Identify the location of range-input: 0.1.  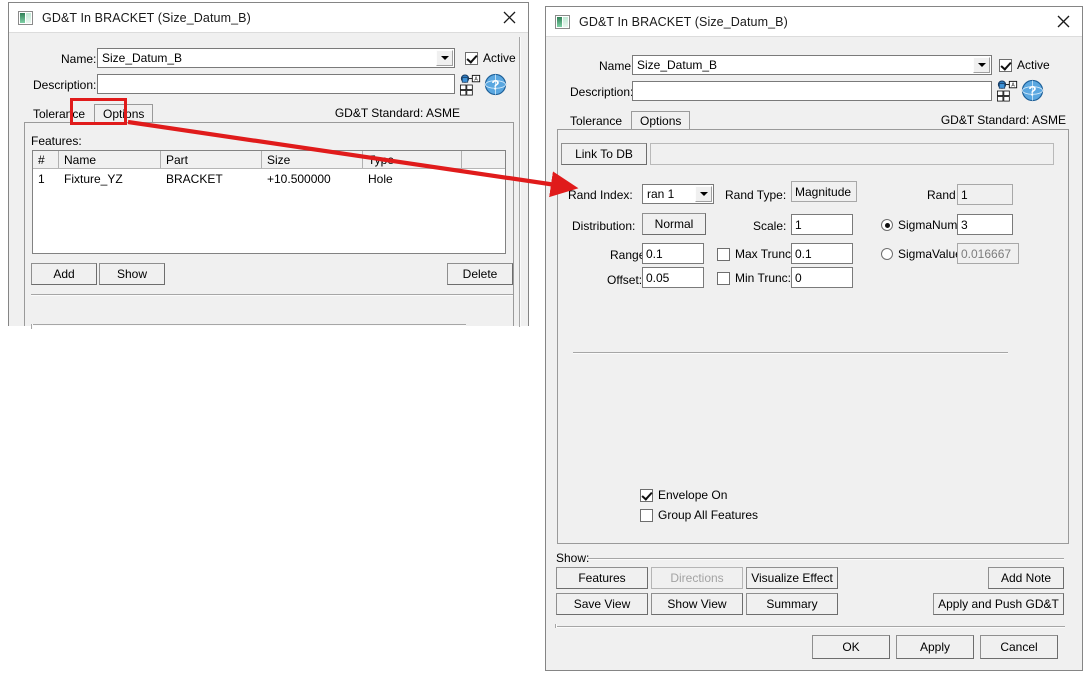
(673, 253).